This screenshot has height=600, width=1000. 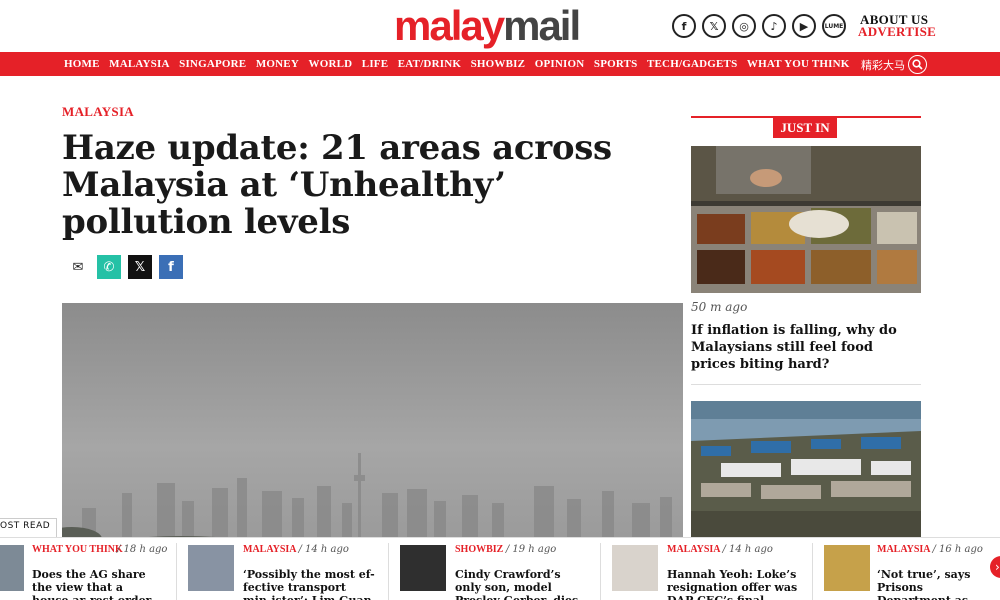 I want to click on most-read-time-label: / 16 h ago, so click(x=957, y=549).